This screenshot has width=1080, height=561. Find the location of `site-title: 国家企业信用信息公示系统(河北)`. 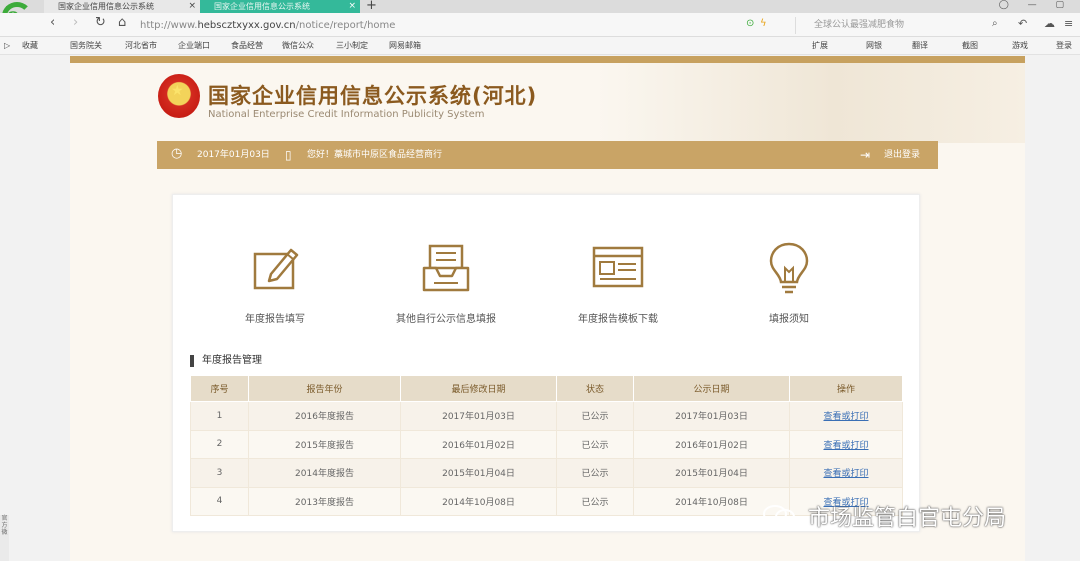

site-title: 国家企业信用信息公示系统(河北) is located at coordinates (373, 96).